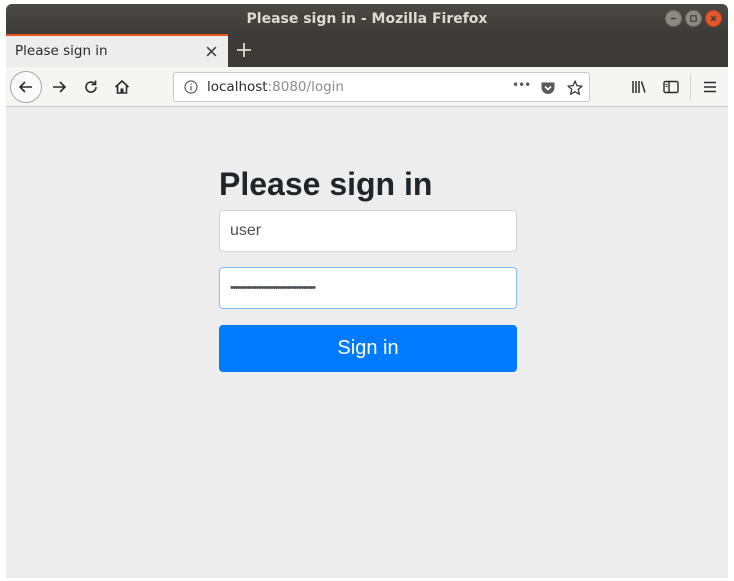 The height and width of the screenshot is (581, 734). What do you see at coordinates (639, 87) in the screenshot?
I see `library-icon` at bounding box center [639, 87].